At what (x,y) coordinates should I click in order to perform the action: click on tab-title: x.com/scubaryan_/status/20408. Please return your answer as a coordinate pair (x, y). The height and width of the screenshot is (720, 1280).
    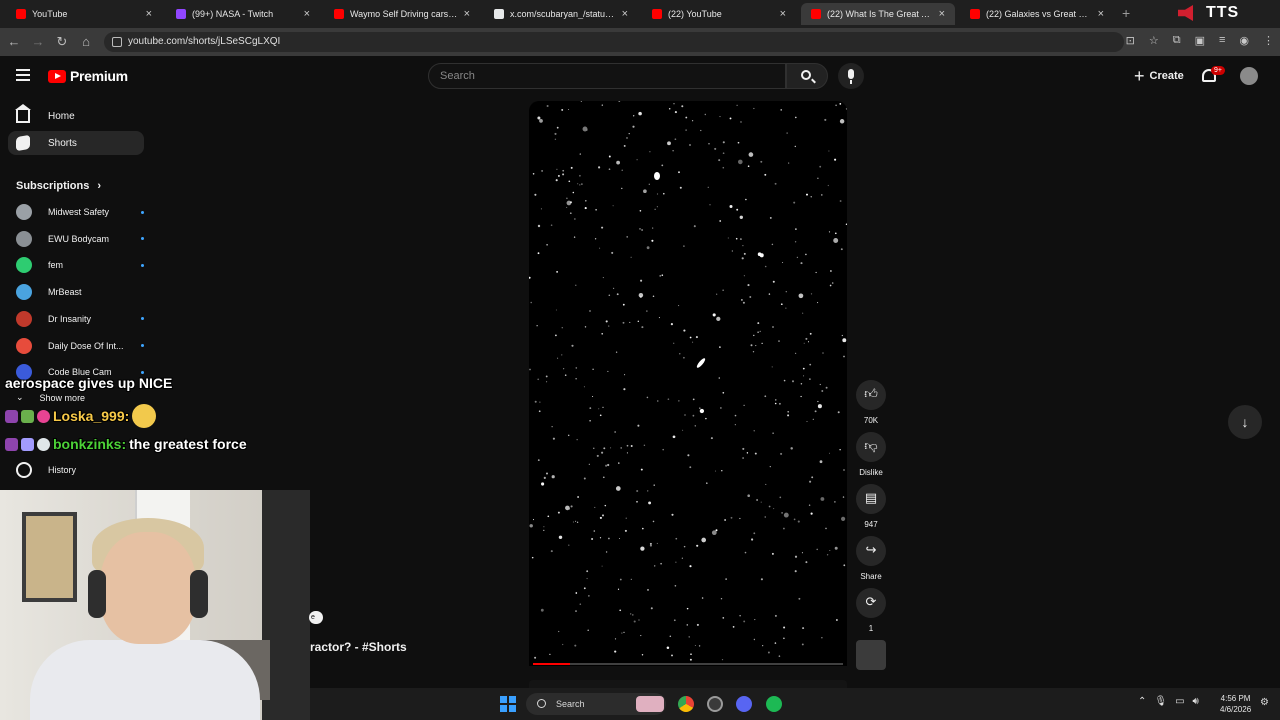
    Looking at the image, I should click on (563, 14).